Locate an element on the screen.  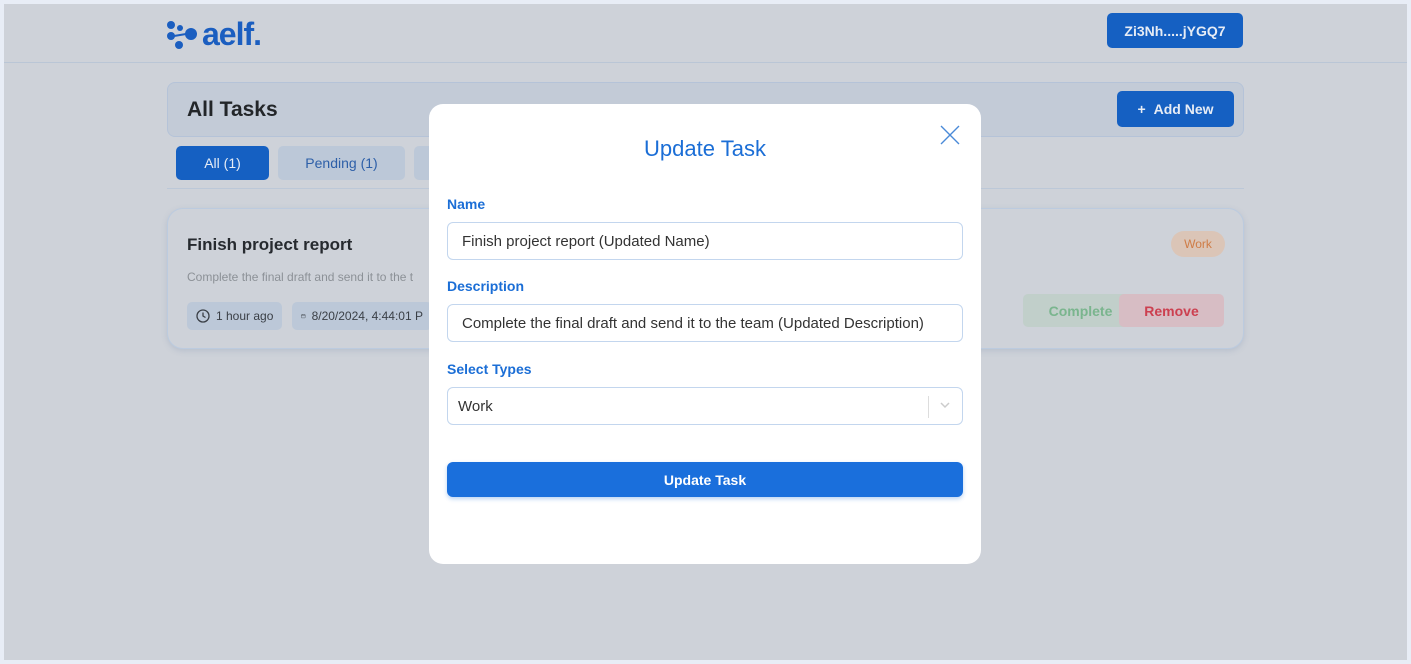
tab-all: All (1) is located at coordinates (222, 163).